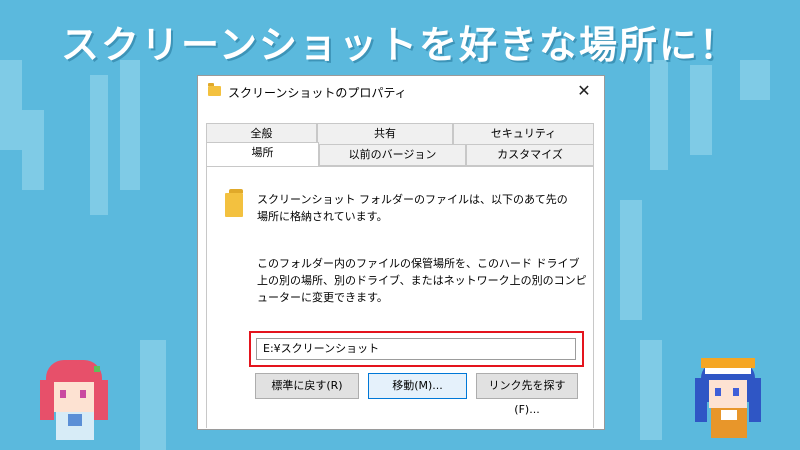  What do you see at coordinates (262, 154) in the screenshot?
I see `tab-location: 場所` at bounding box center [262, 154].